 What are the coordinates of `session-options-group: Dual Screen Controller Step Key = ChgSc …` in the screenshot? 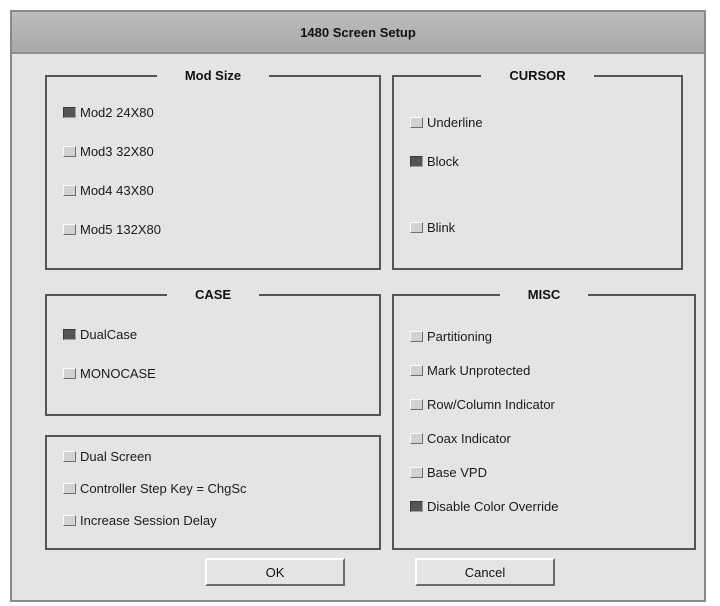 It's located at (213, 492).